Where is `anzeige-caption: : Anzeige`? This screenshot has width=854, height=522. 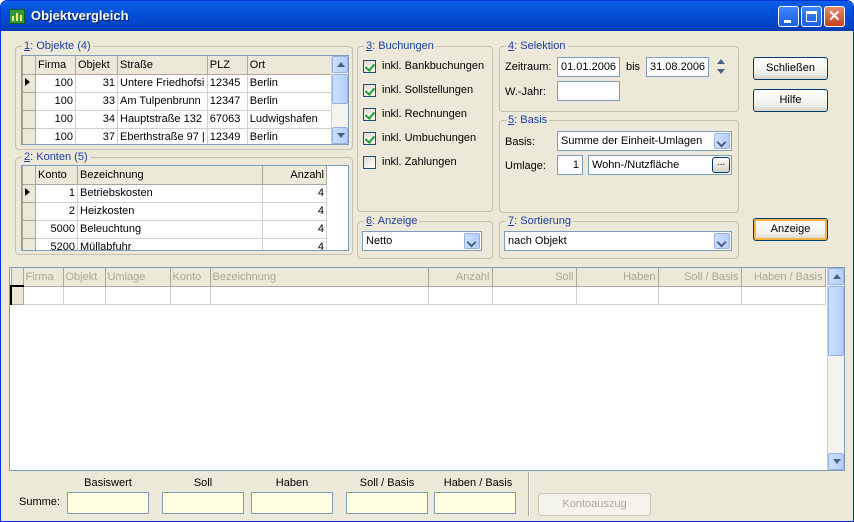
anzeige-caption: : Anzeige is located at coordinates (395, 221).